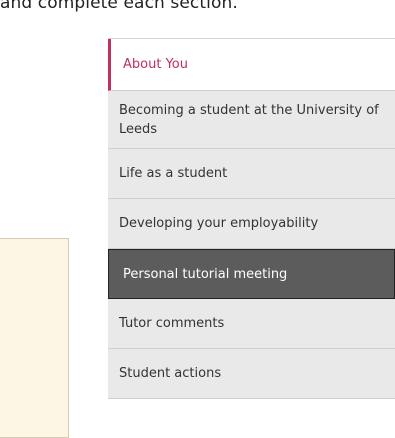  Describe the element at coordinates (119, 6) in the screenshot. I see `intro-instruction-text: and complete each section.` at that location.